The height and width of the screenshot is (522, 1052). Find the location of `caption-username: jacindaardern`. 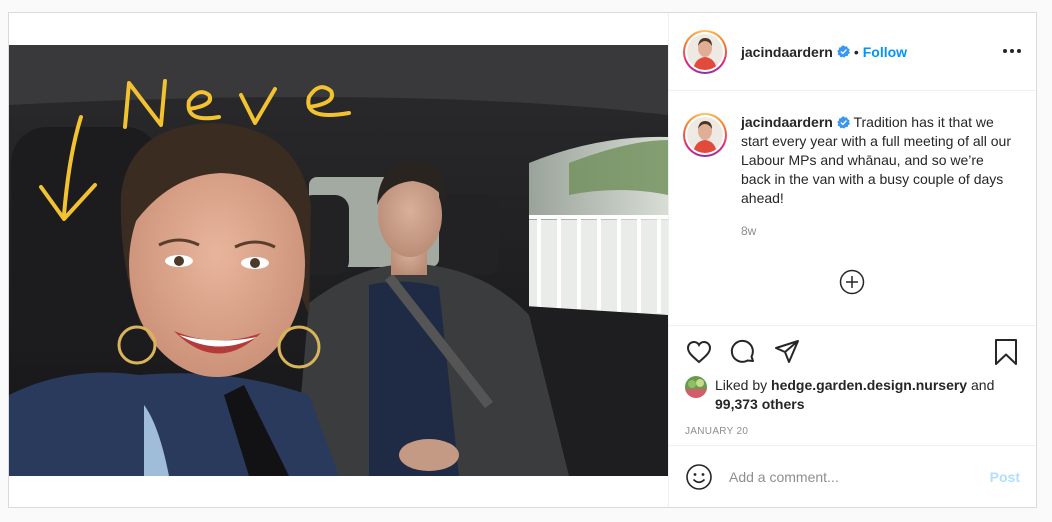

caption-username: jacindaardern is located at coordinates (787, 122).